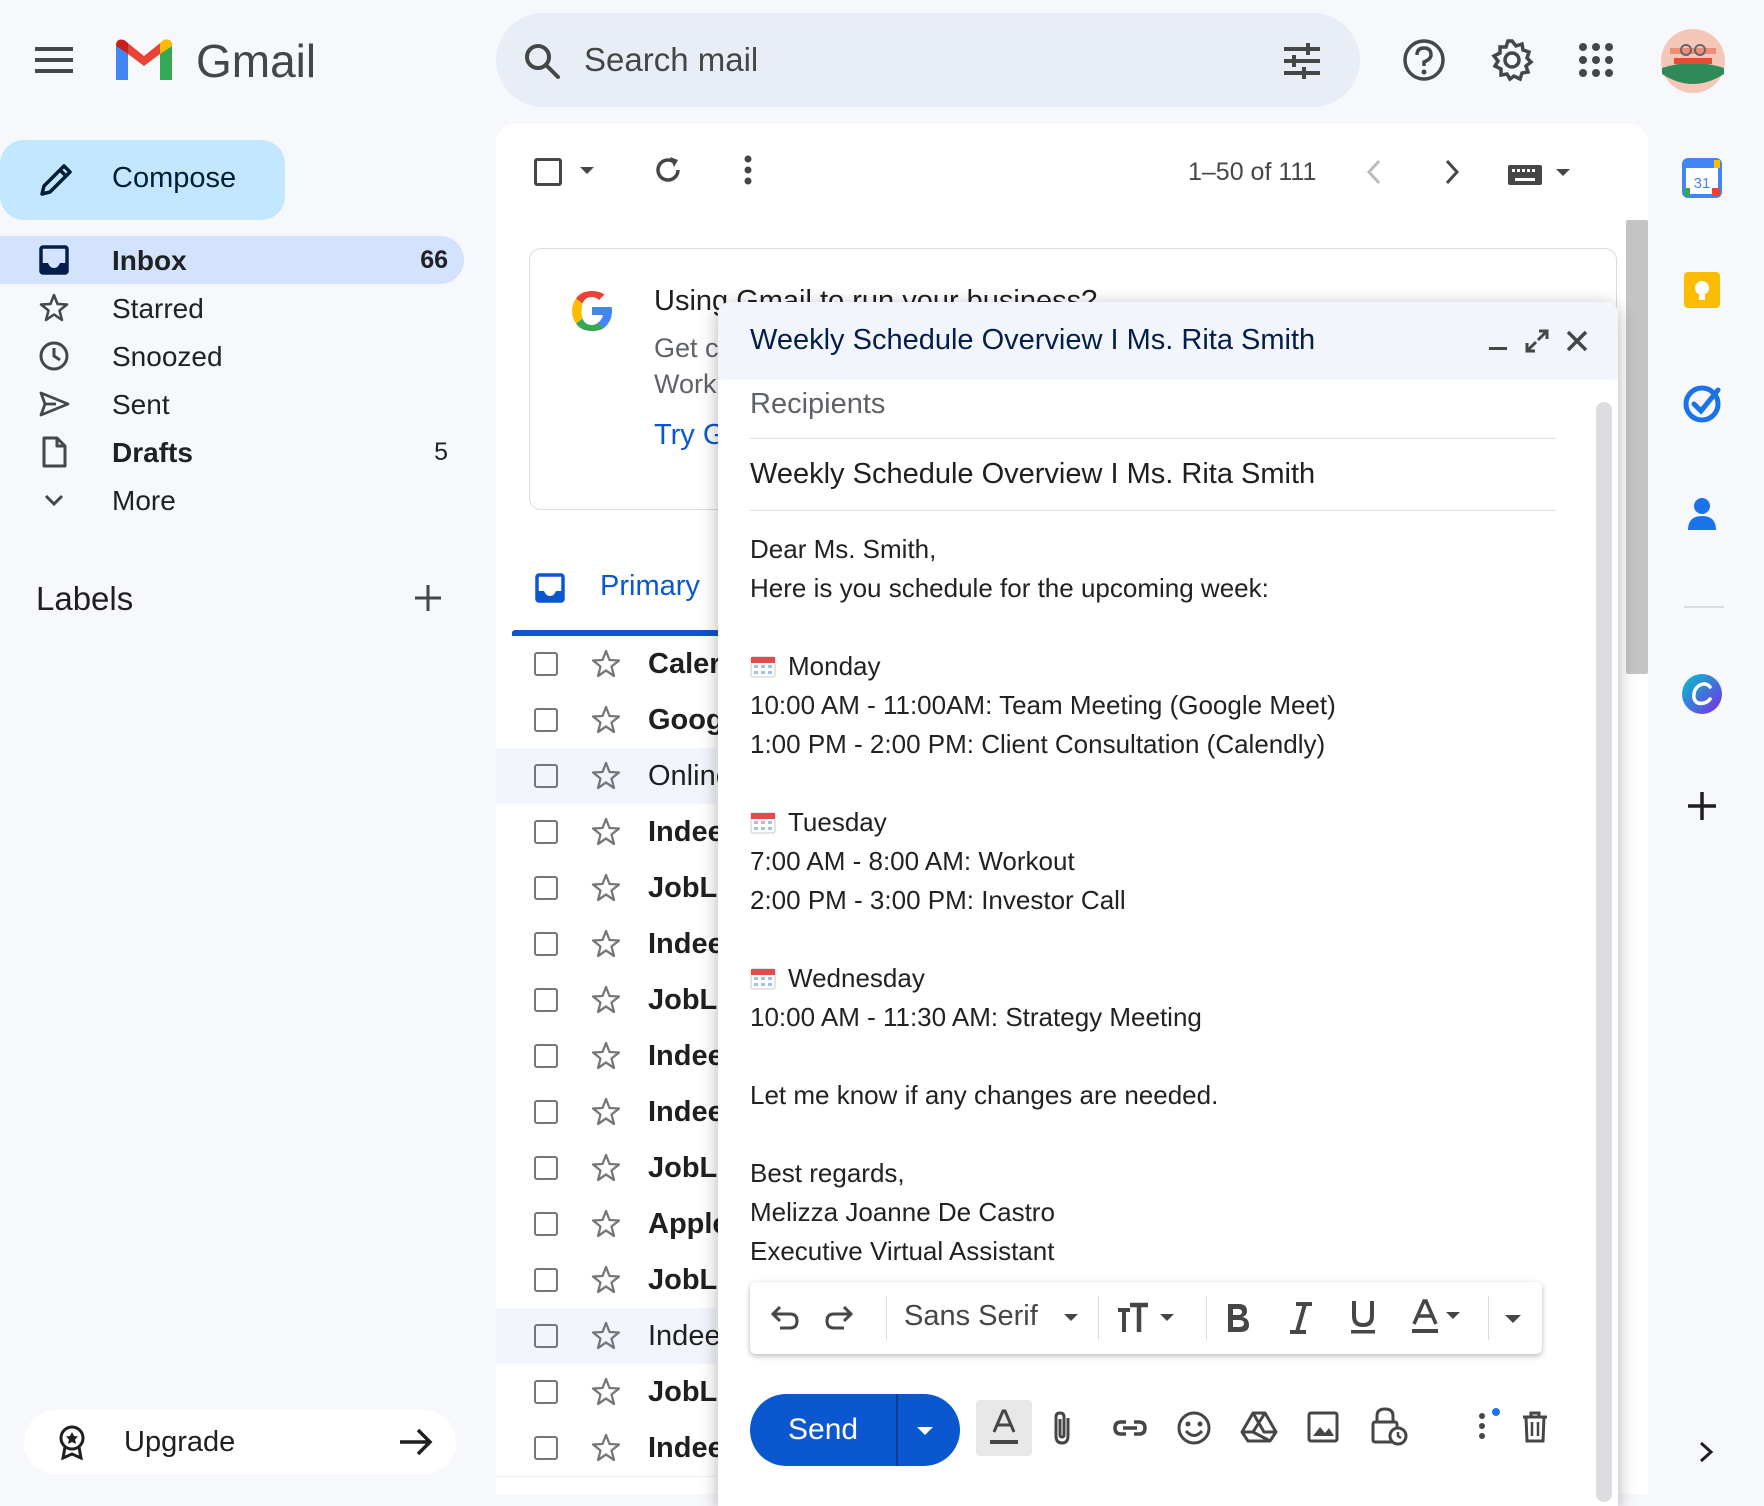 Image resolution: width=1764 pixels, height=1506 pixels. Describe the element at coordinates (1442, 1317) in the screenshot. I see `text-color-icon` at that location.